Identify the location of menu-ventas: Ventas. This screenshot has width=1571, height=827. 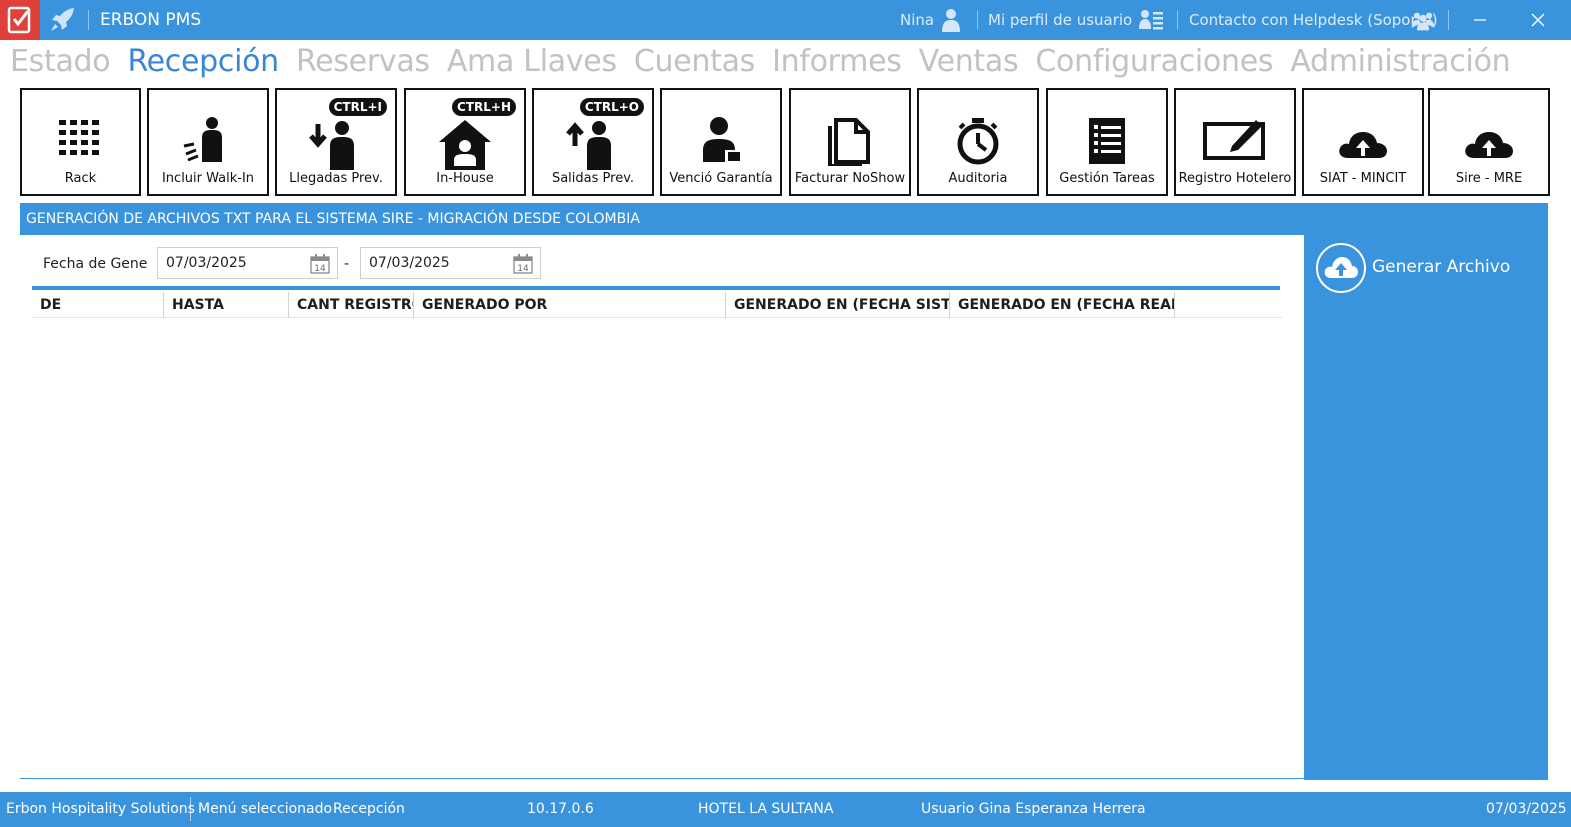
(969, 61).